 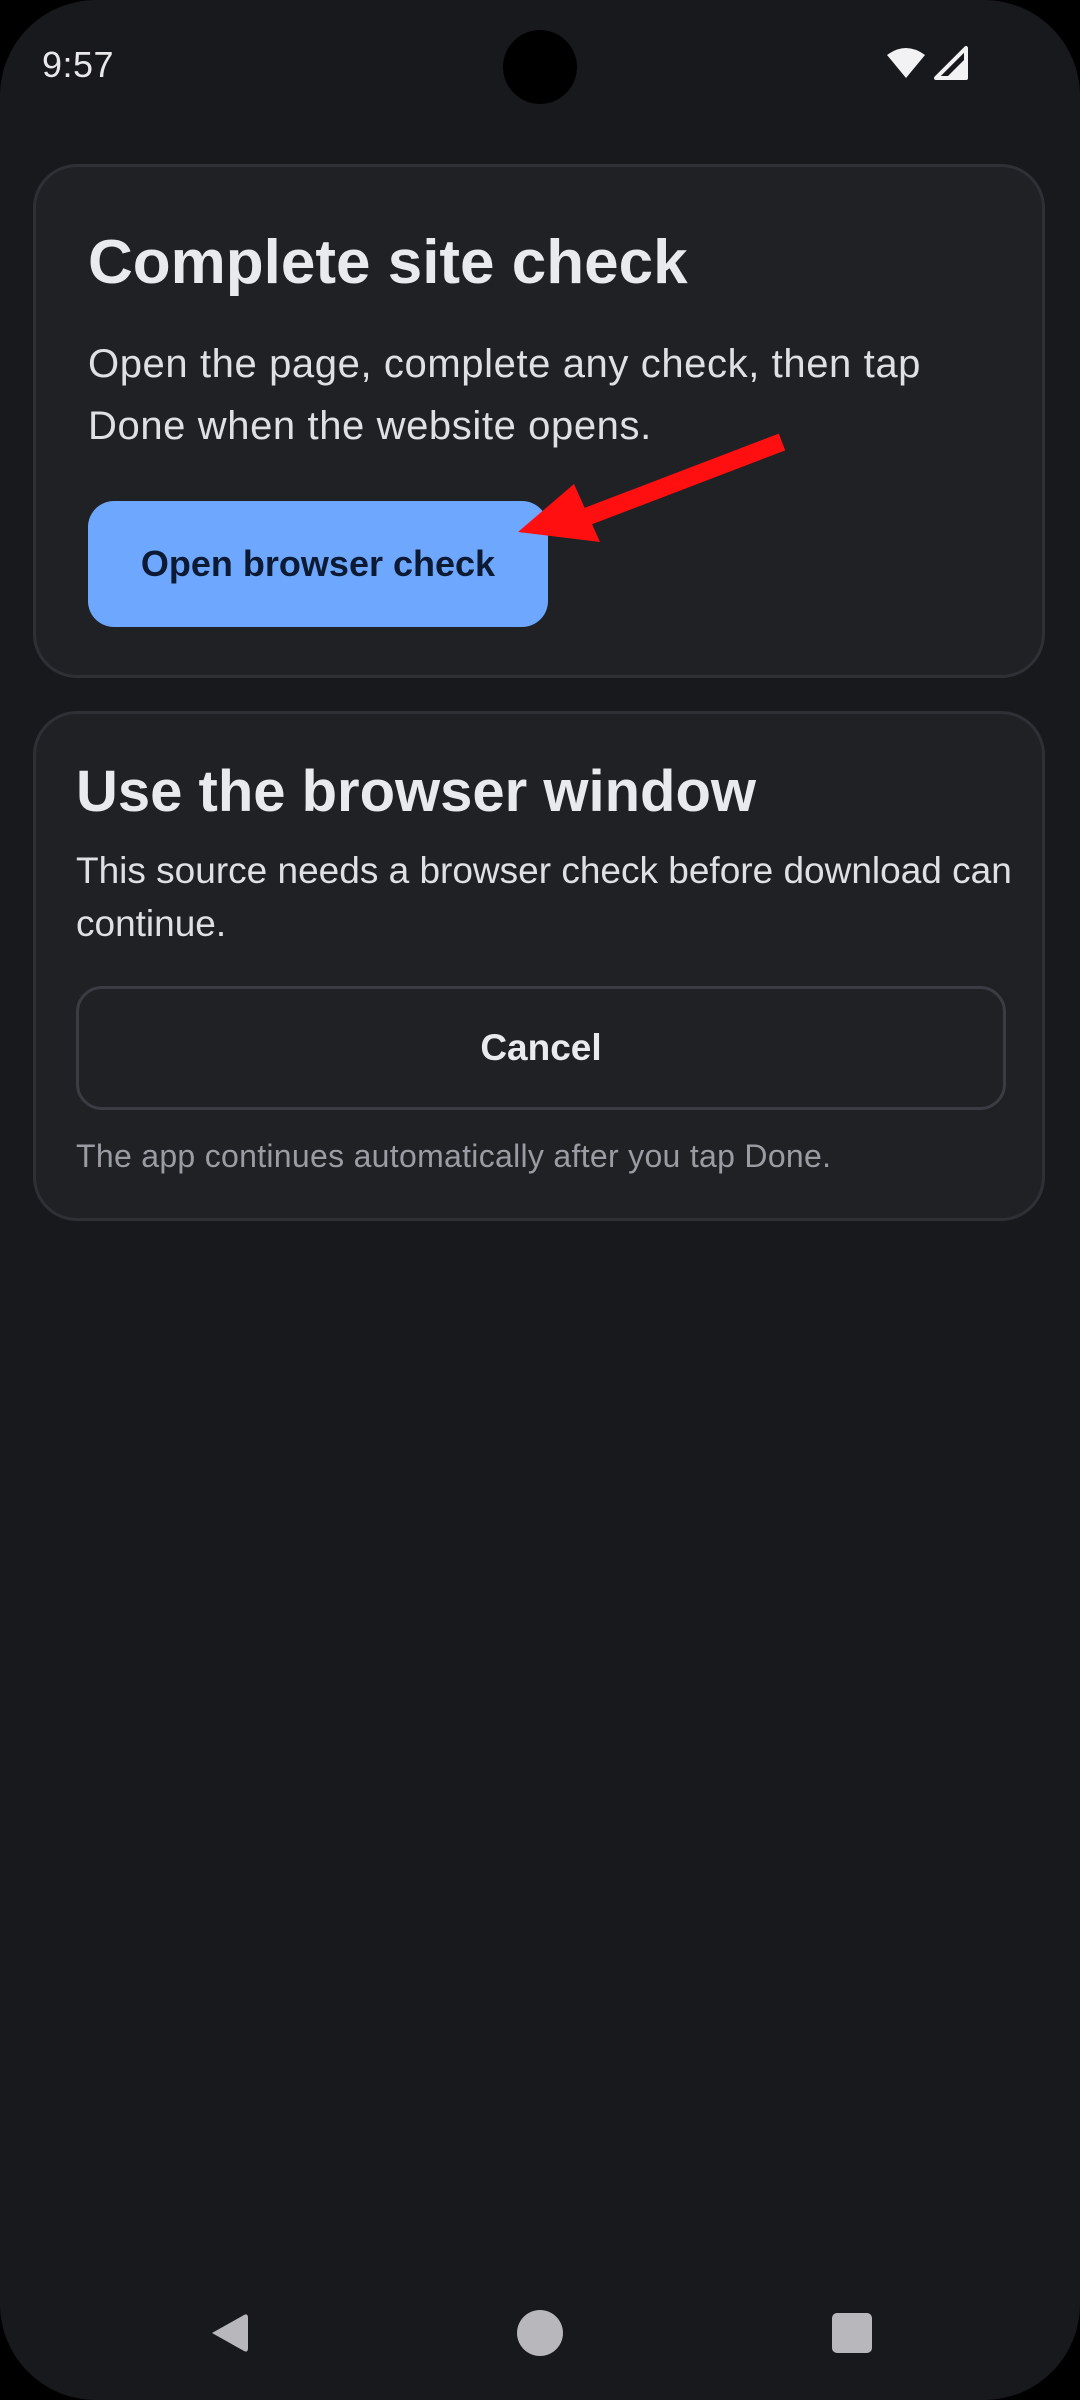 What do you see at coordinates (927, 63) in the screenshot?
I see `status-icons` at bounding box center [927, 63].